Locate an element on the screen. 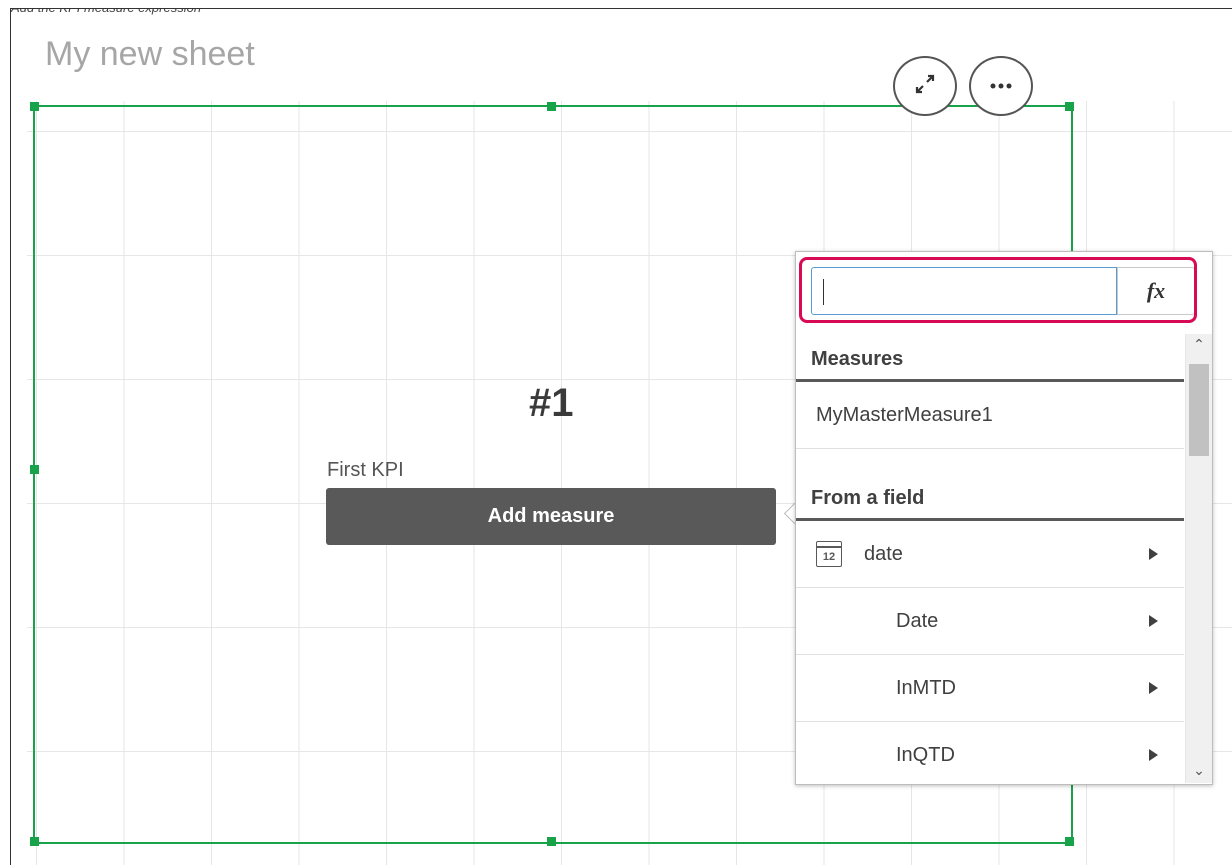 The height and width of the screenshot is (865, 1232). list-item-label: InQTD is located at coordinates (925, 754).